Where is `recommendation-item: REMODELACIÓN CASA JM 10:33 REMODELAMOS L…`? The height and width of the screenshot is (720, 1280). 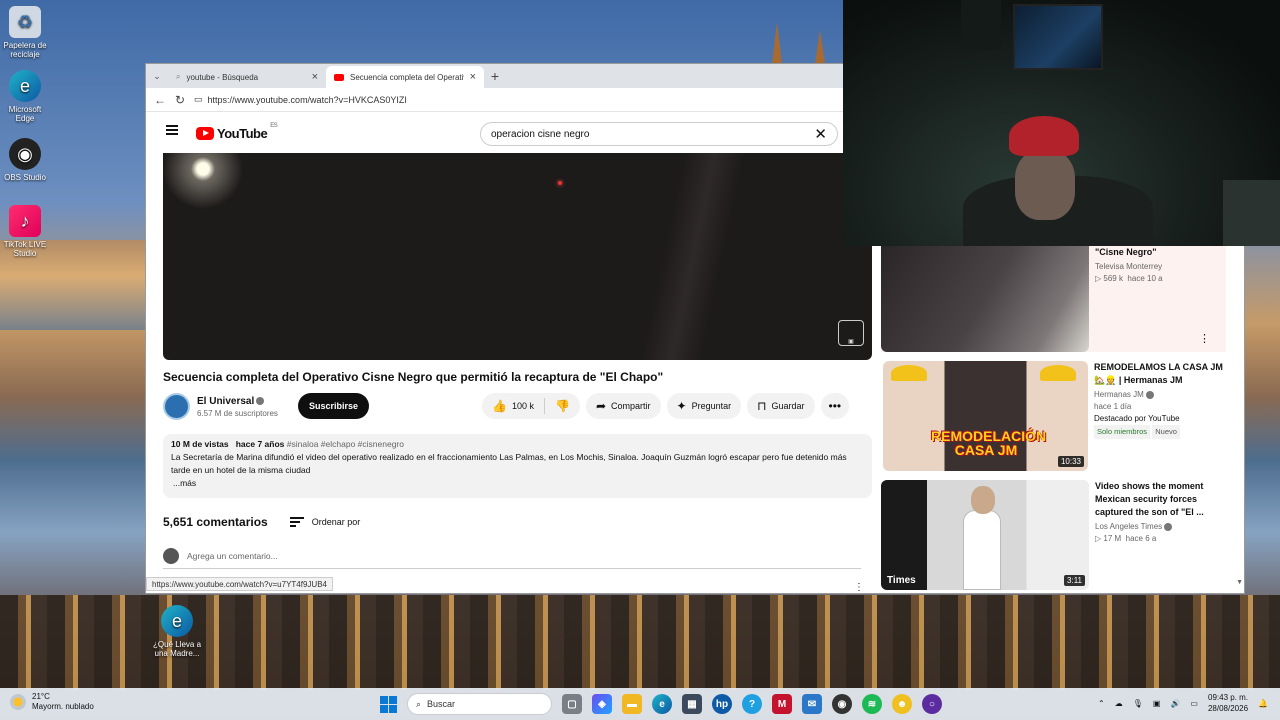
recommendation-item: REMODELACIÓN CASA JM 10:33 REMODELAMOS L… is located at coordinates (1055, 416).